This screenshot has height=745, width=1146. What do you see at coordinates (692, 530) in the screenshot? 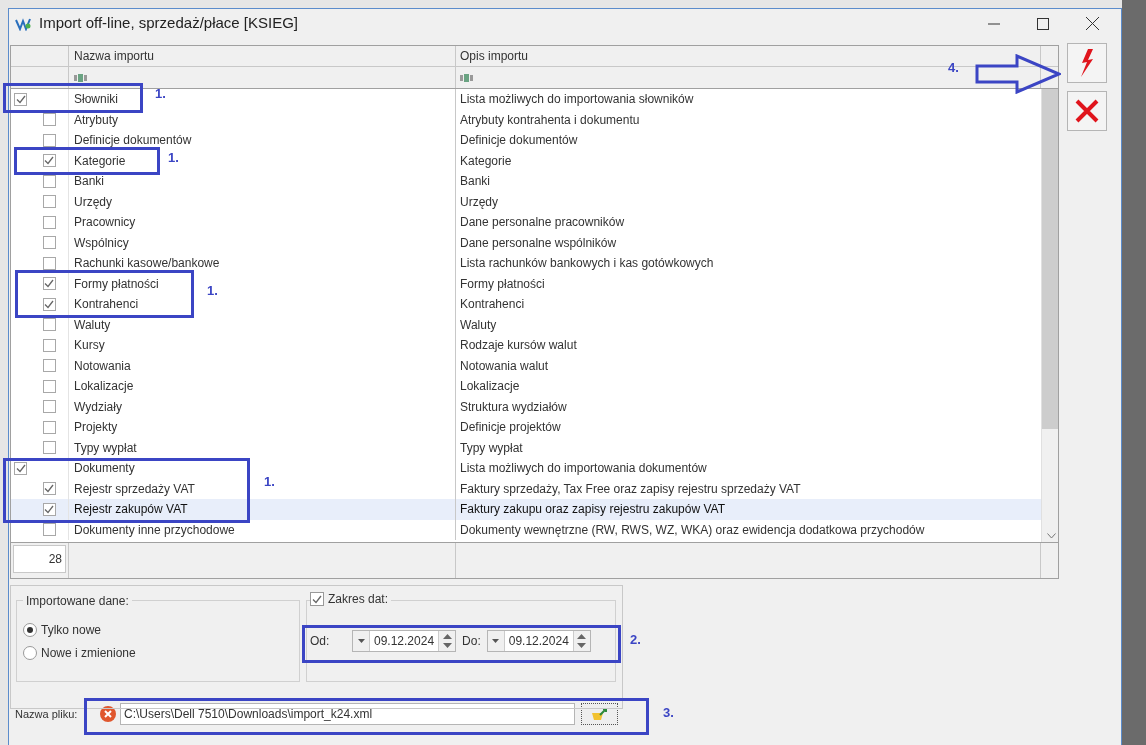
I see `table-cell-text: Dokumenty wewnętrzne (RW, RWS, WZ, WKA) oraz ewidencja dodatkowa przychodów` at bounding box center [692, 530].